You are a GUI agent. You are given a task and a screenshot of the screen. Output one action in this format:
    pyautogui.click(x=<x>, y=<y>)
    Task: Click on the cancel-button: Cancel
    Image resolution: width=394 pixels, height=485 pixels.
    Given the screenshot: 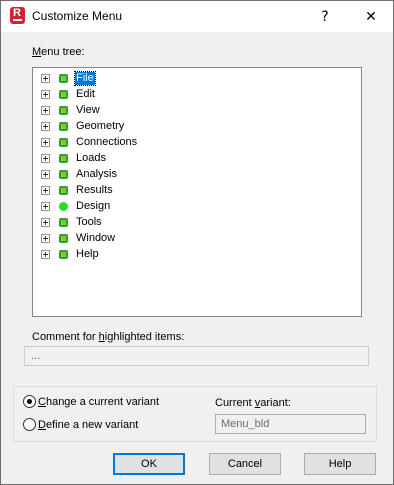 What is the action you would take?
    pyautogui.click(x=245, y=464)
    